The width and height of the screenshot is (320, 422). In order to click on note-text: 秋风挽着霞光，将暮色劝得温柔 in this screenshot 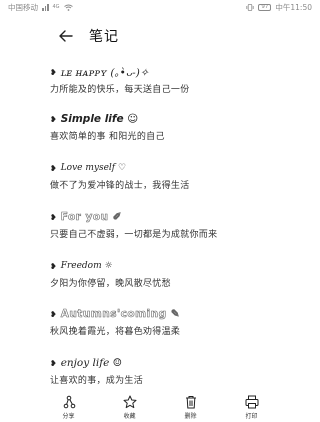, I will do `click(115, 332)`.